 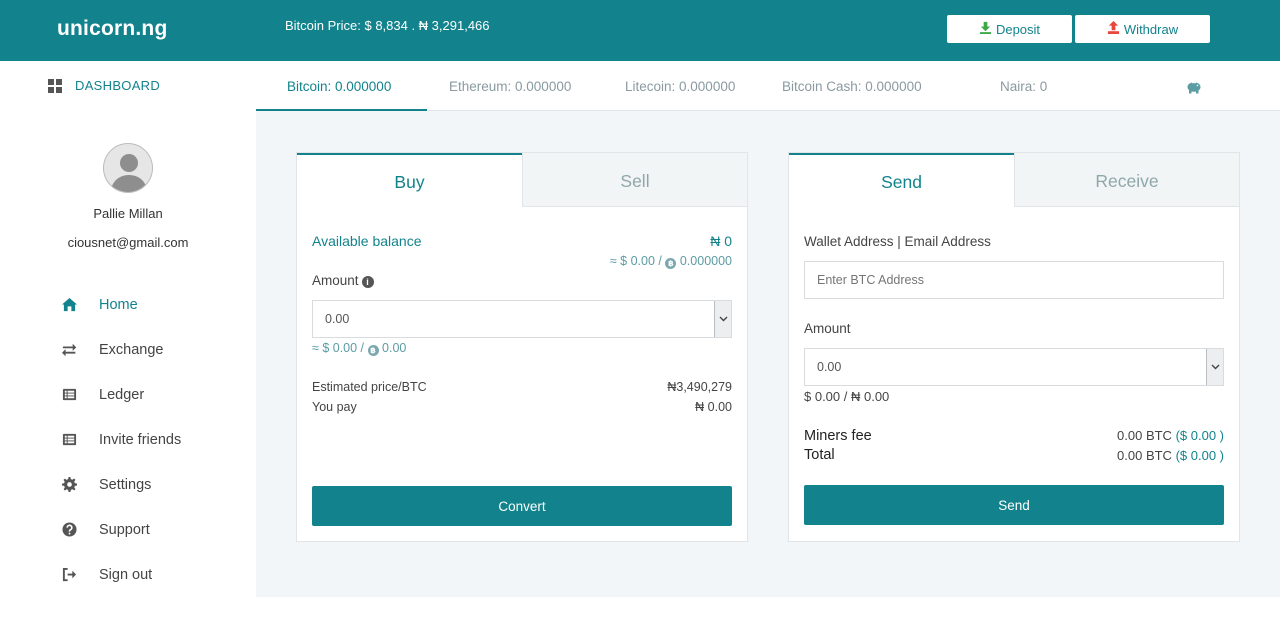 I want to click on total-btc: 0.00 BTC, so click(x=1144, y=455).